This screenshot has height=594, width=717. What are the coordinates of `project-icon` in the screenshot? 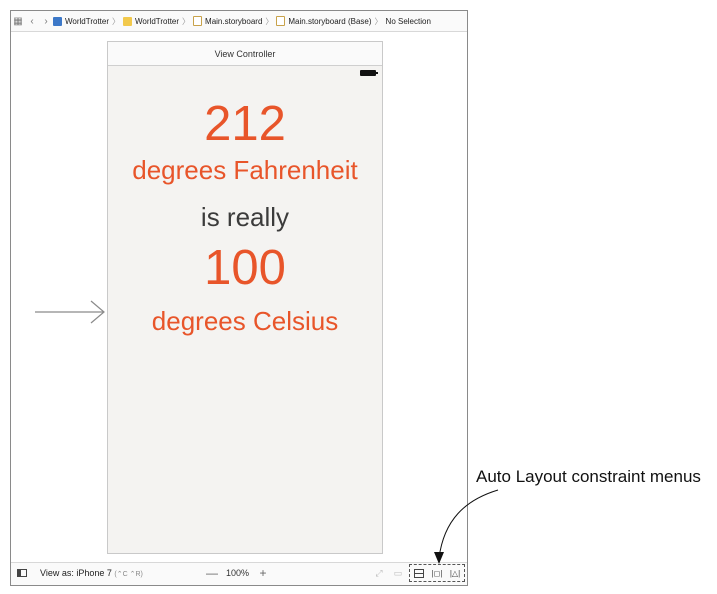 It's located at (57, 21).